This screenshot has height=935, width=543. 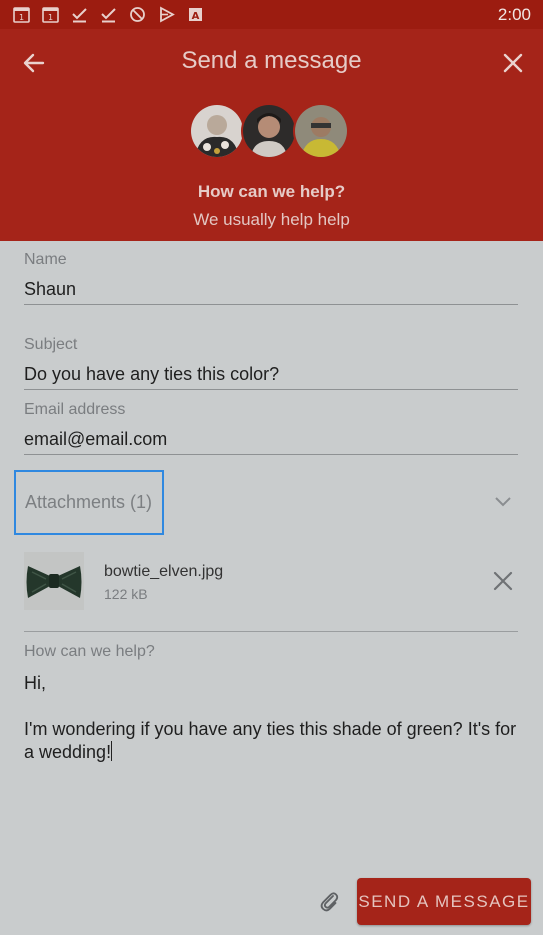 What do you see at coordinates (112, 751) in the screenshot?
I see `text-cursor` at bounding box center [112, 751].